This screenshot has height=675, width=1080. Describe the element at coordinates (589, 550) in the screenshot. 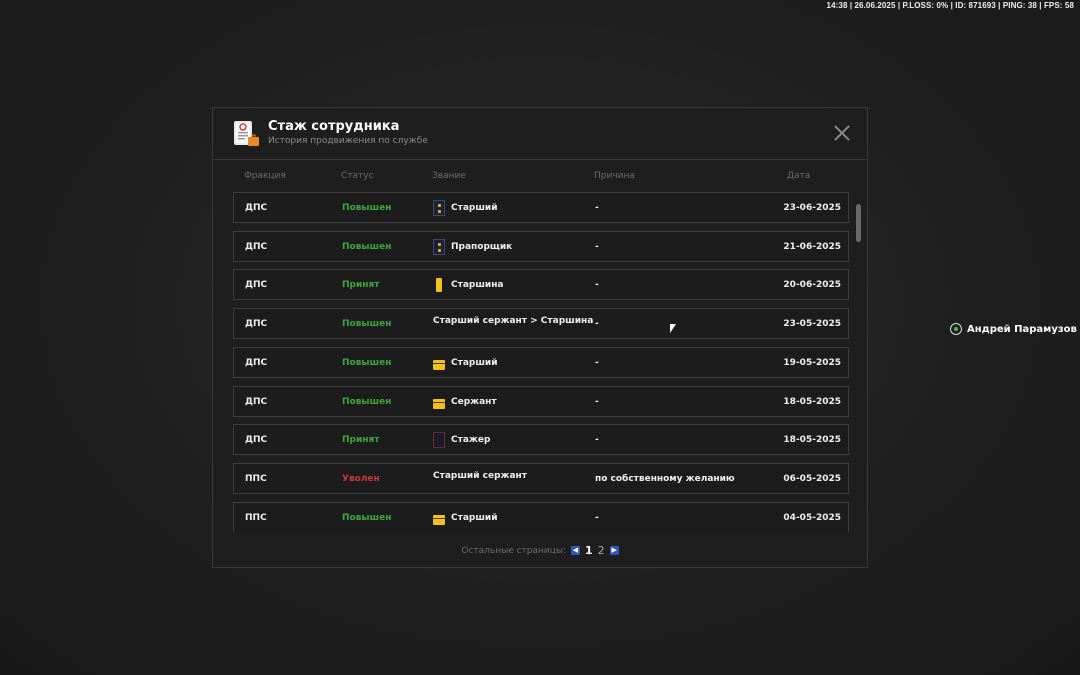

I see `page-1-button: 1` at that location.